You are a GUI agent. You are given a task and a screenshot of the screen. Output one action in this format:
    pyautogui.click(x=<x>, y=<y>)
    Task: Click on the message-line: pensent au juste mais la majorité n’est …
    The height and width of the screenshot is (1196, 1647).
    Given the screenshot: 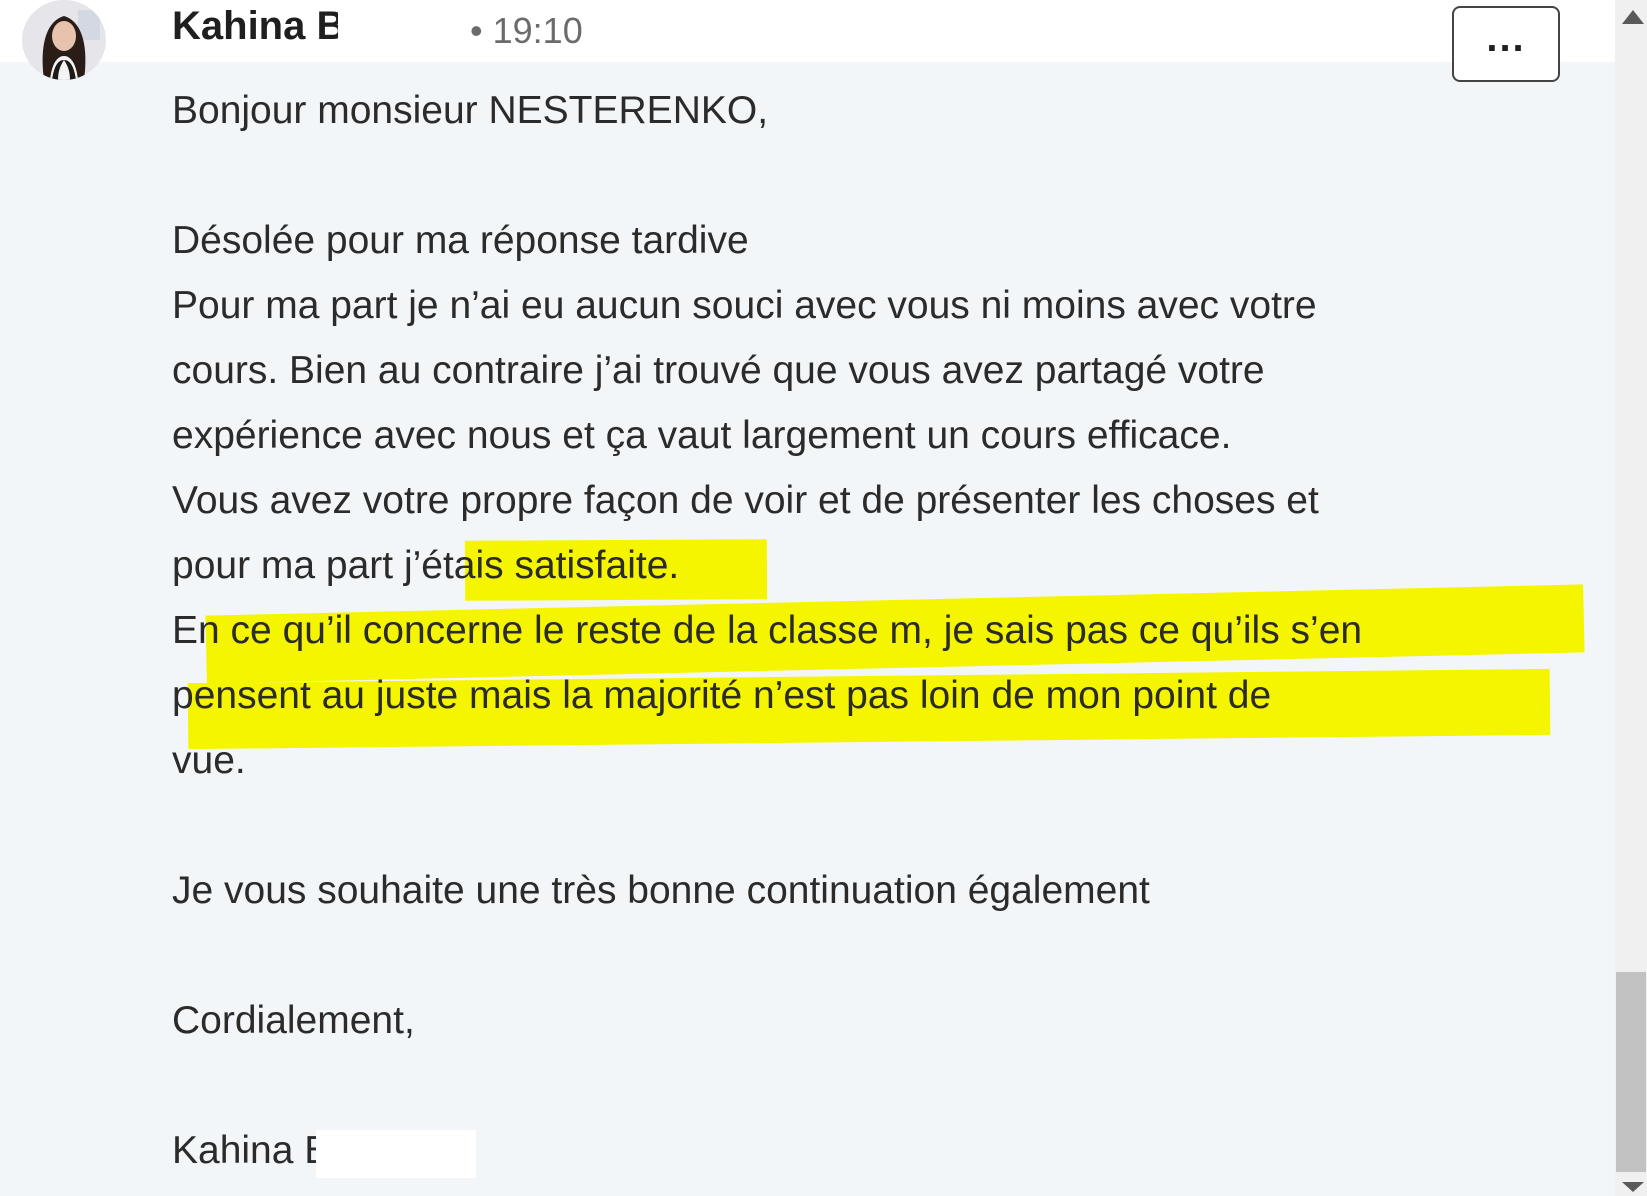 What is the action you would take?
    pyautogui.click(x=722, y=695)
    